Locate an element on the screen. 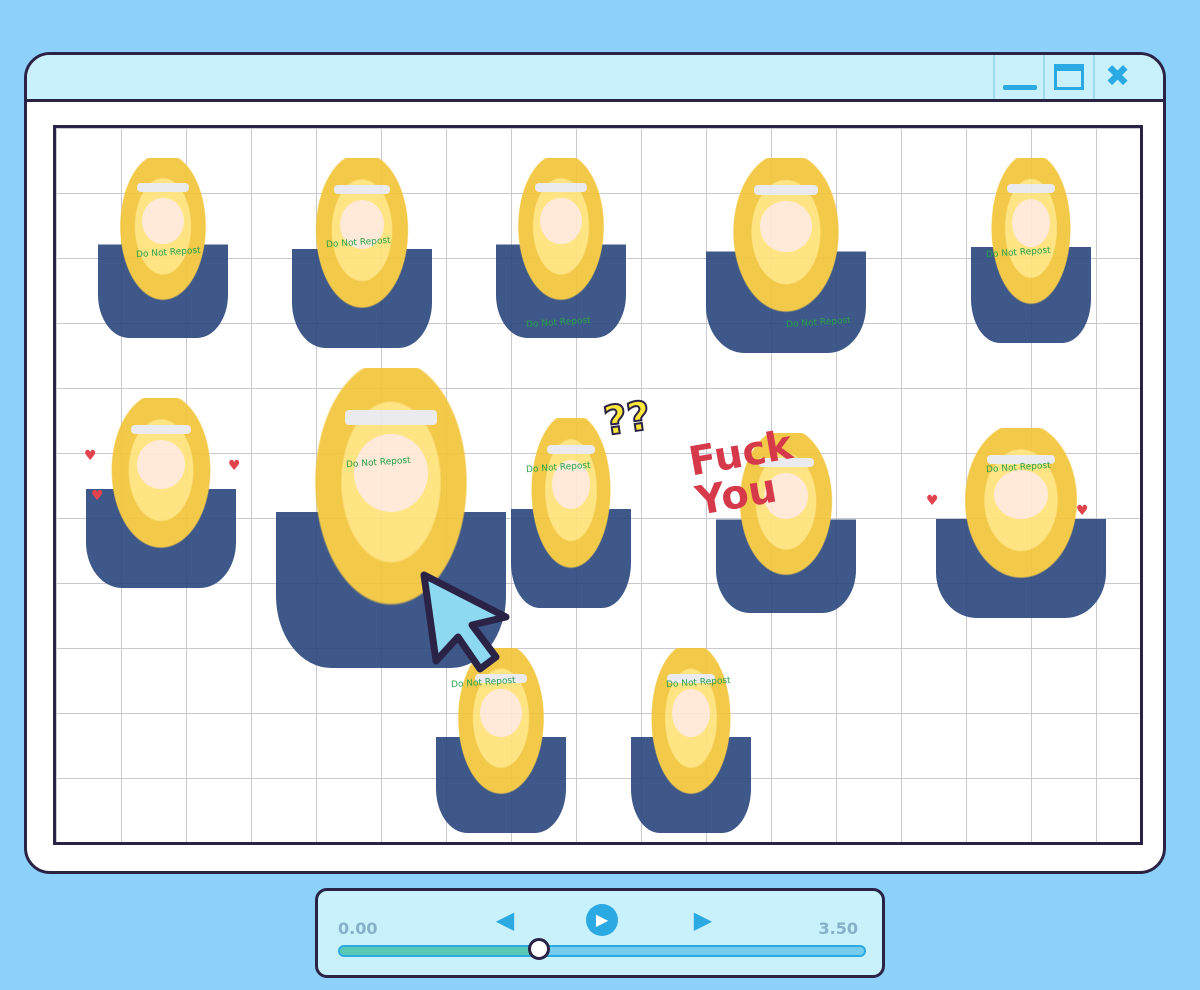  close-button: ✖ is located at coordinates (1117, 77).